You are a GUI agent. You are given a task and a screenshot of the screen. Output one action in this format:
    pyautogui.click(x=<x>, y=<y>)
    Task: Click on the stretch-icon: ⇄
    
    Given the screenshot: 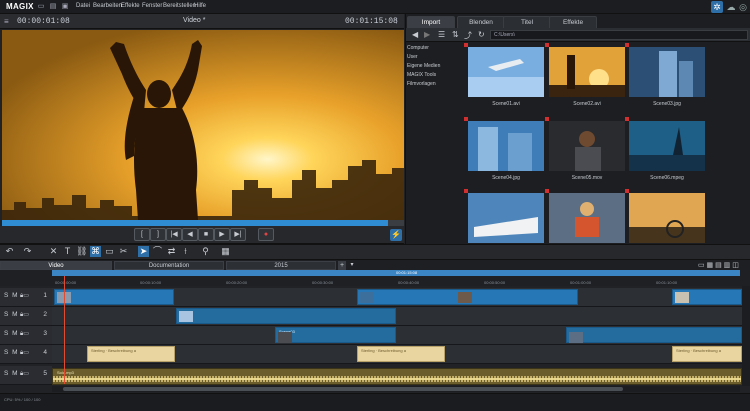 What is the action you would take?
    pyautogui.click(x=171, y=251)
    